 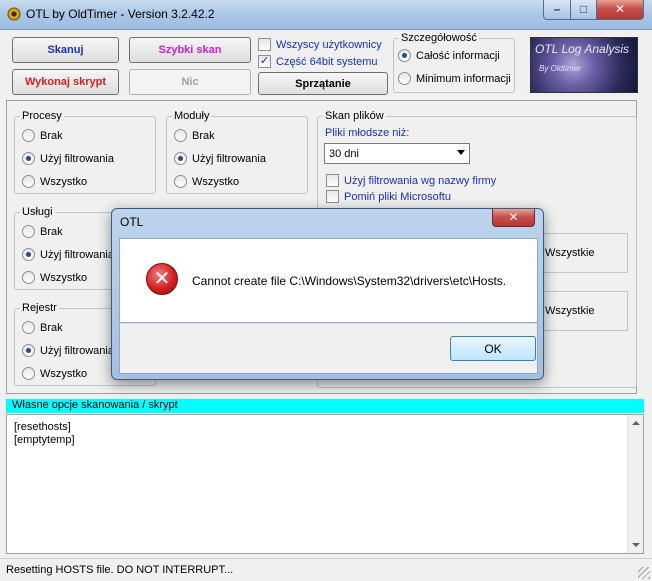 What do you see at coordinates (51, 327) in the screenshot?
I see `registry-none-label: Brak` at bounding box center [51, 327].